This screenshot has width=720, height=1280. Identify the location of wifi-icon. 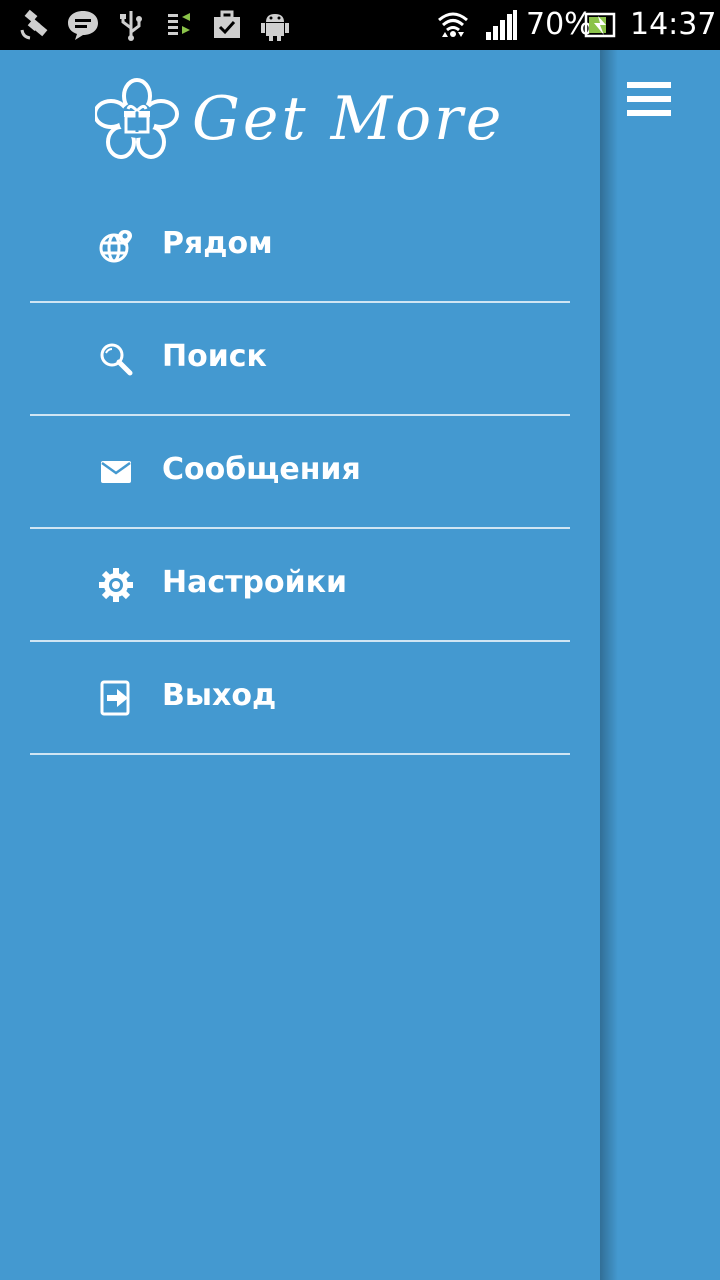
(453, 24).